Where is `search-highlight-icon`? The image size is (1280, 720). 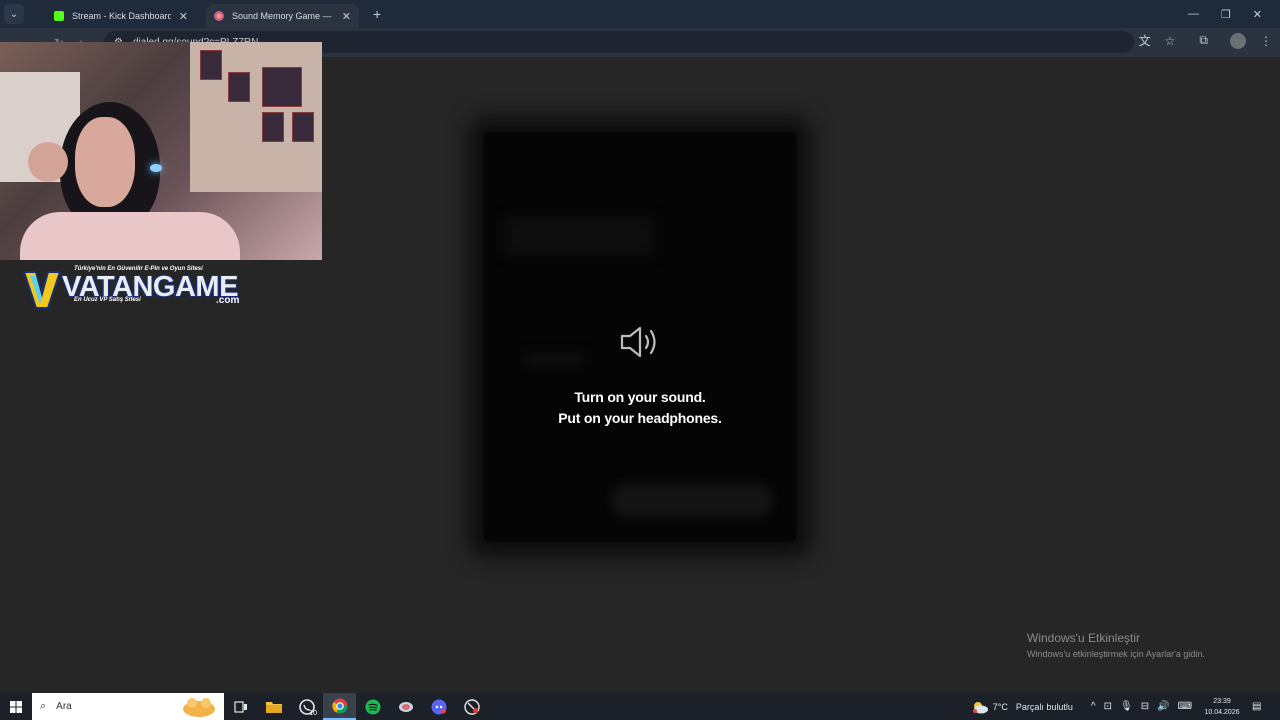
search-highlight-icon is located at coordinates (199, 707).